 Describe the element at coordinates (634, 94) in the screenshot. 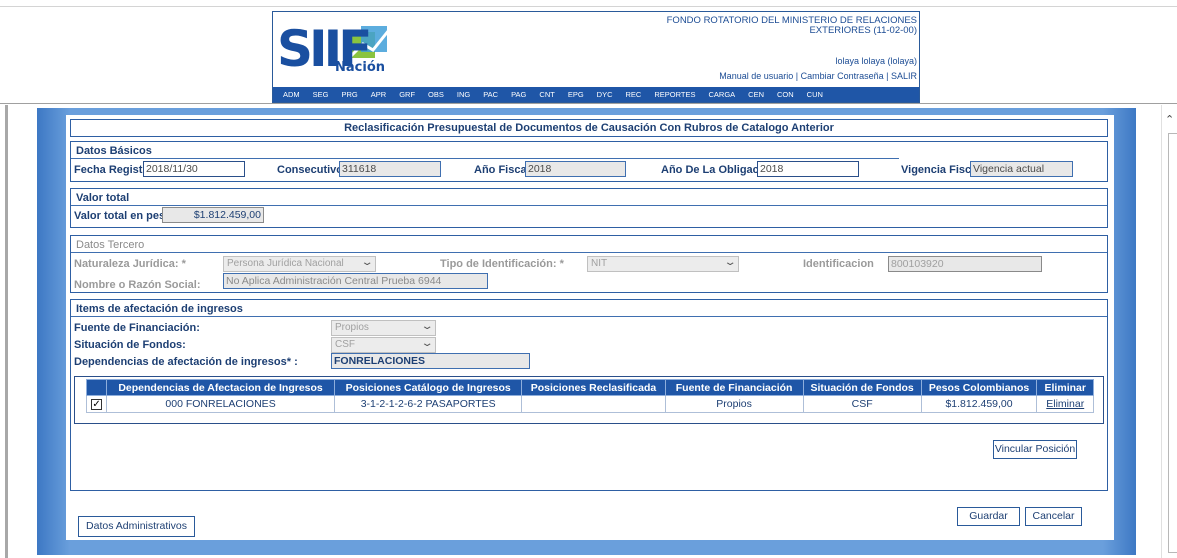

I see `menu-item-rec: REC` at that location.